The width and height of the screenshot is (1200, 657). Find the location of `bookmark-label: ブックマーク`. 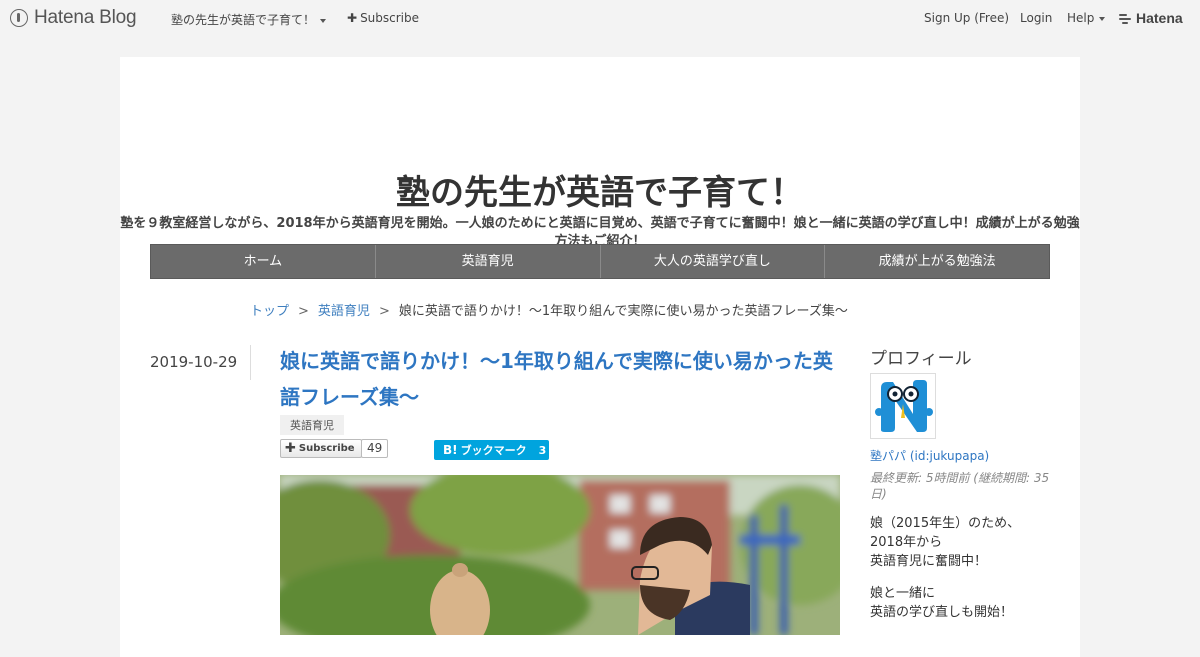

bookmark-label: ブックマーク is located at coordinates (493, 450).